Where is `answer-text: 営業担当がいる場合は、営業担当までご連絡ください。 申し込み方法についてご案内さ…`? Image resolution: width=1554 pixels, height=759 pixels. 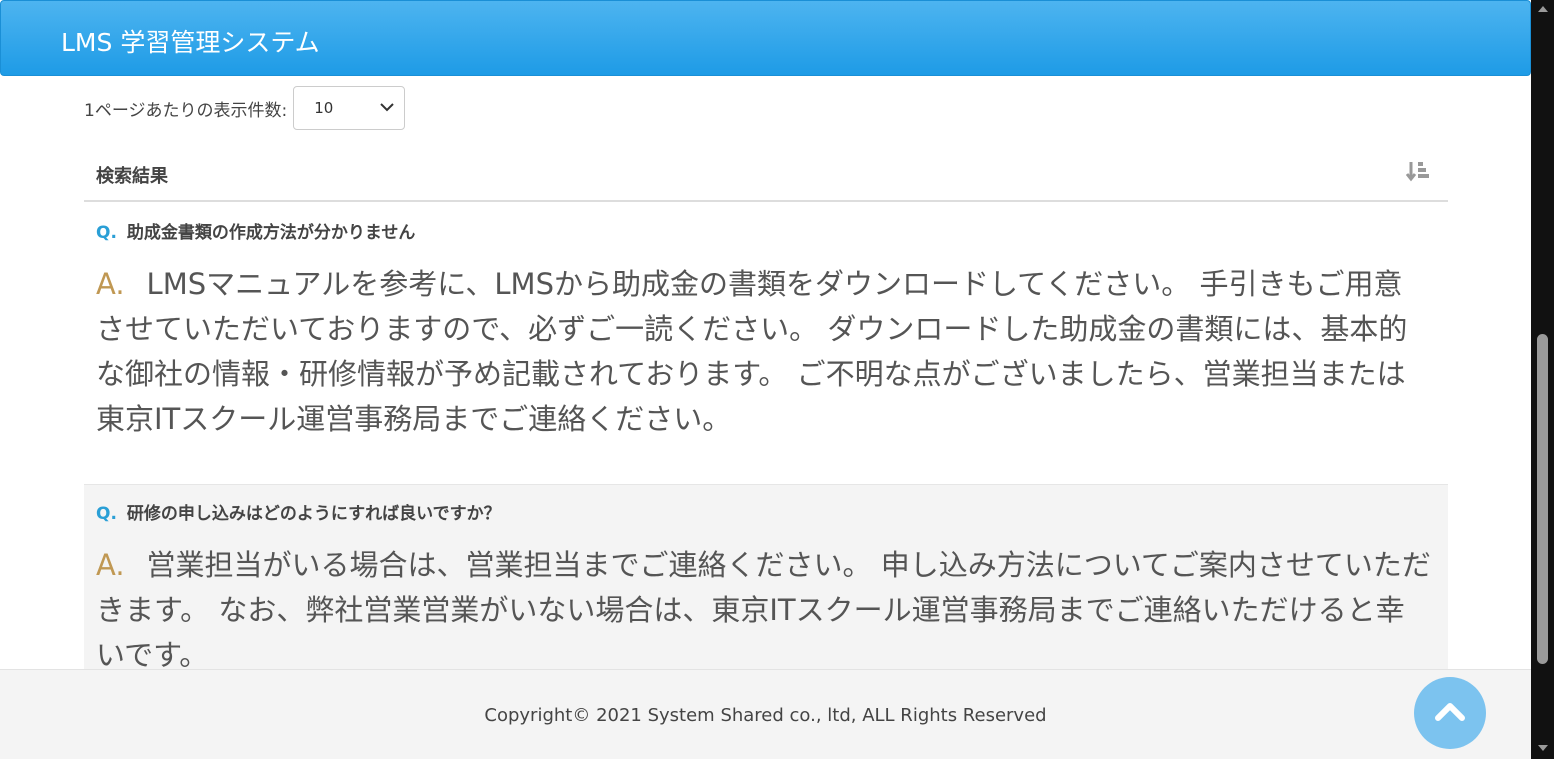
answer-text: 営業担当がいる場合は、営業担当までご連絡ください。 申し込み方法についてご案内さ… is located at coordinates (763, 610).